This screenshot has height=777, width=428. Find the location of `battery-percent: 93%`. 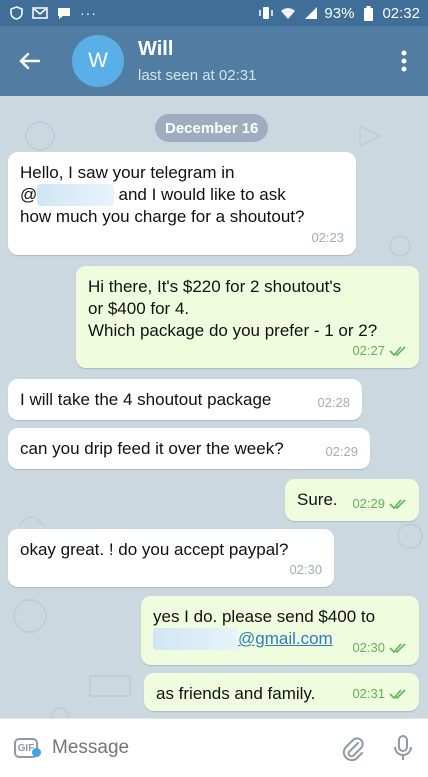

battery-percent: 93% is located at coordinates (339, 13).